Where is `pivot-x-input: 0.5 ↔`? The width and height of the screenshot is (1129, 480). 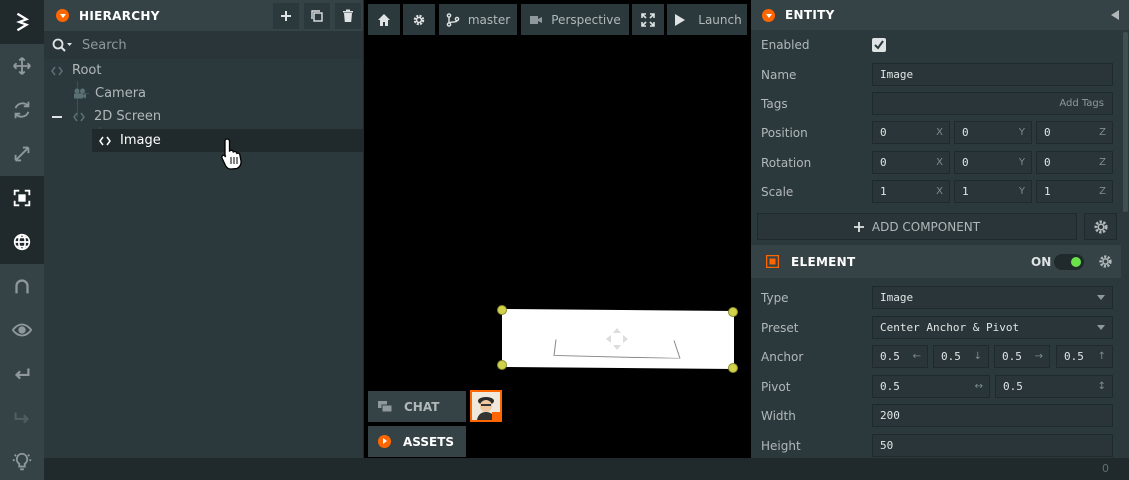 pivot-x-input: 0.5 ↔ is located at coordinates (931, 386).